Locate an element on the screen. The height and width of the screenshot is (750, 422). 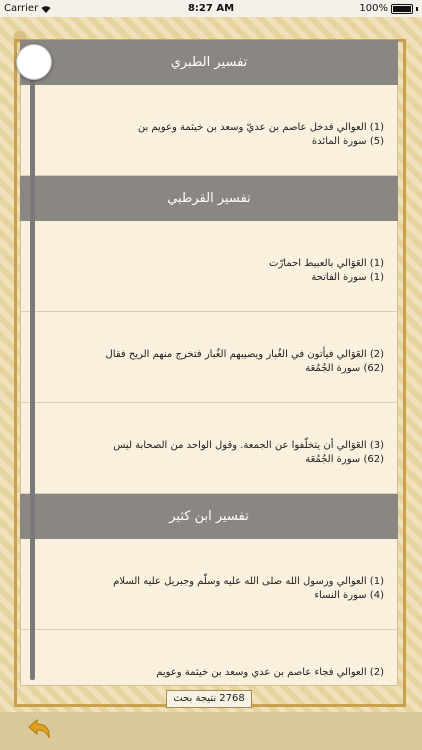
status-bar: Carrier 8:27 AM 100% is located at coordinates (211, 8).